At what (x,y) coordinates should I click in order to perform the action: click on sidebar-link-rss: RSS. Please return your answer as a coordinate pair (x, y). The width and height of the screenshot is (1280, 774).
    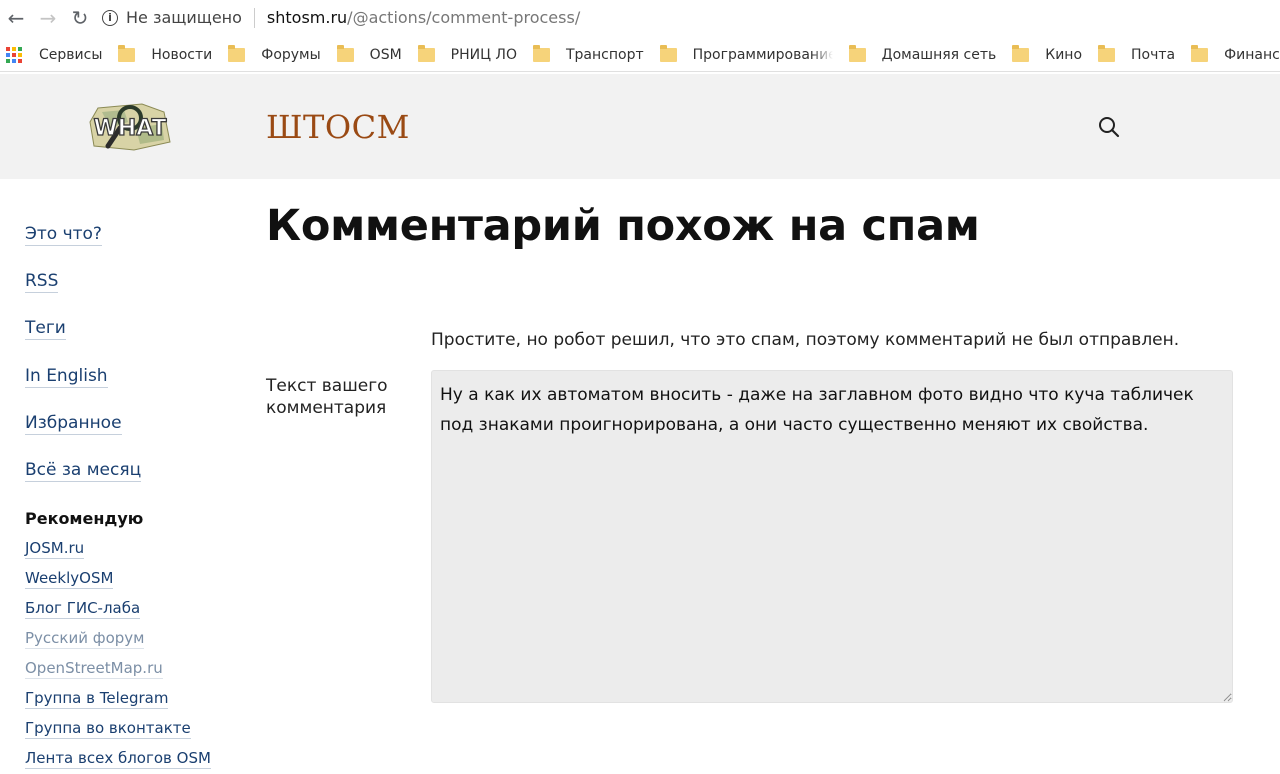
    Looking at the image, I should click on (42, 282).